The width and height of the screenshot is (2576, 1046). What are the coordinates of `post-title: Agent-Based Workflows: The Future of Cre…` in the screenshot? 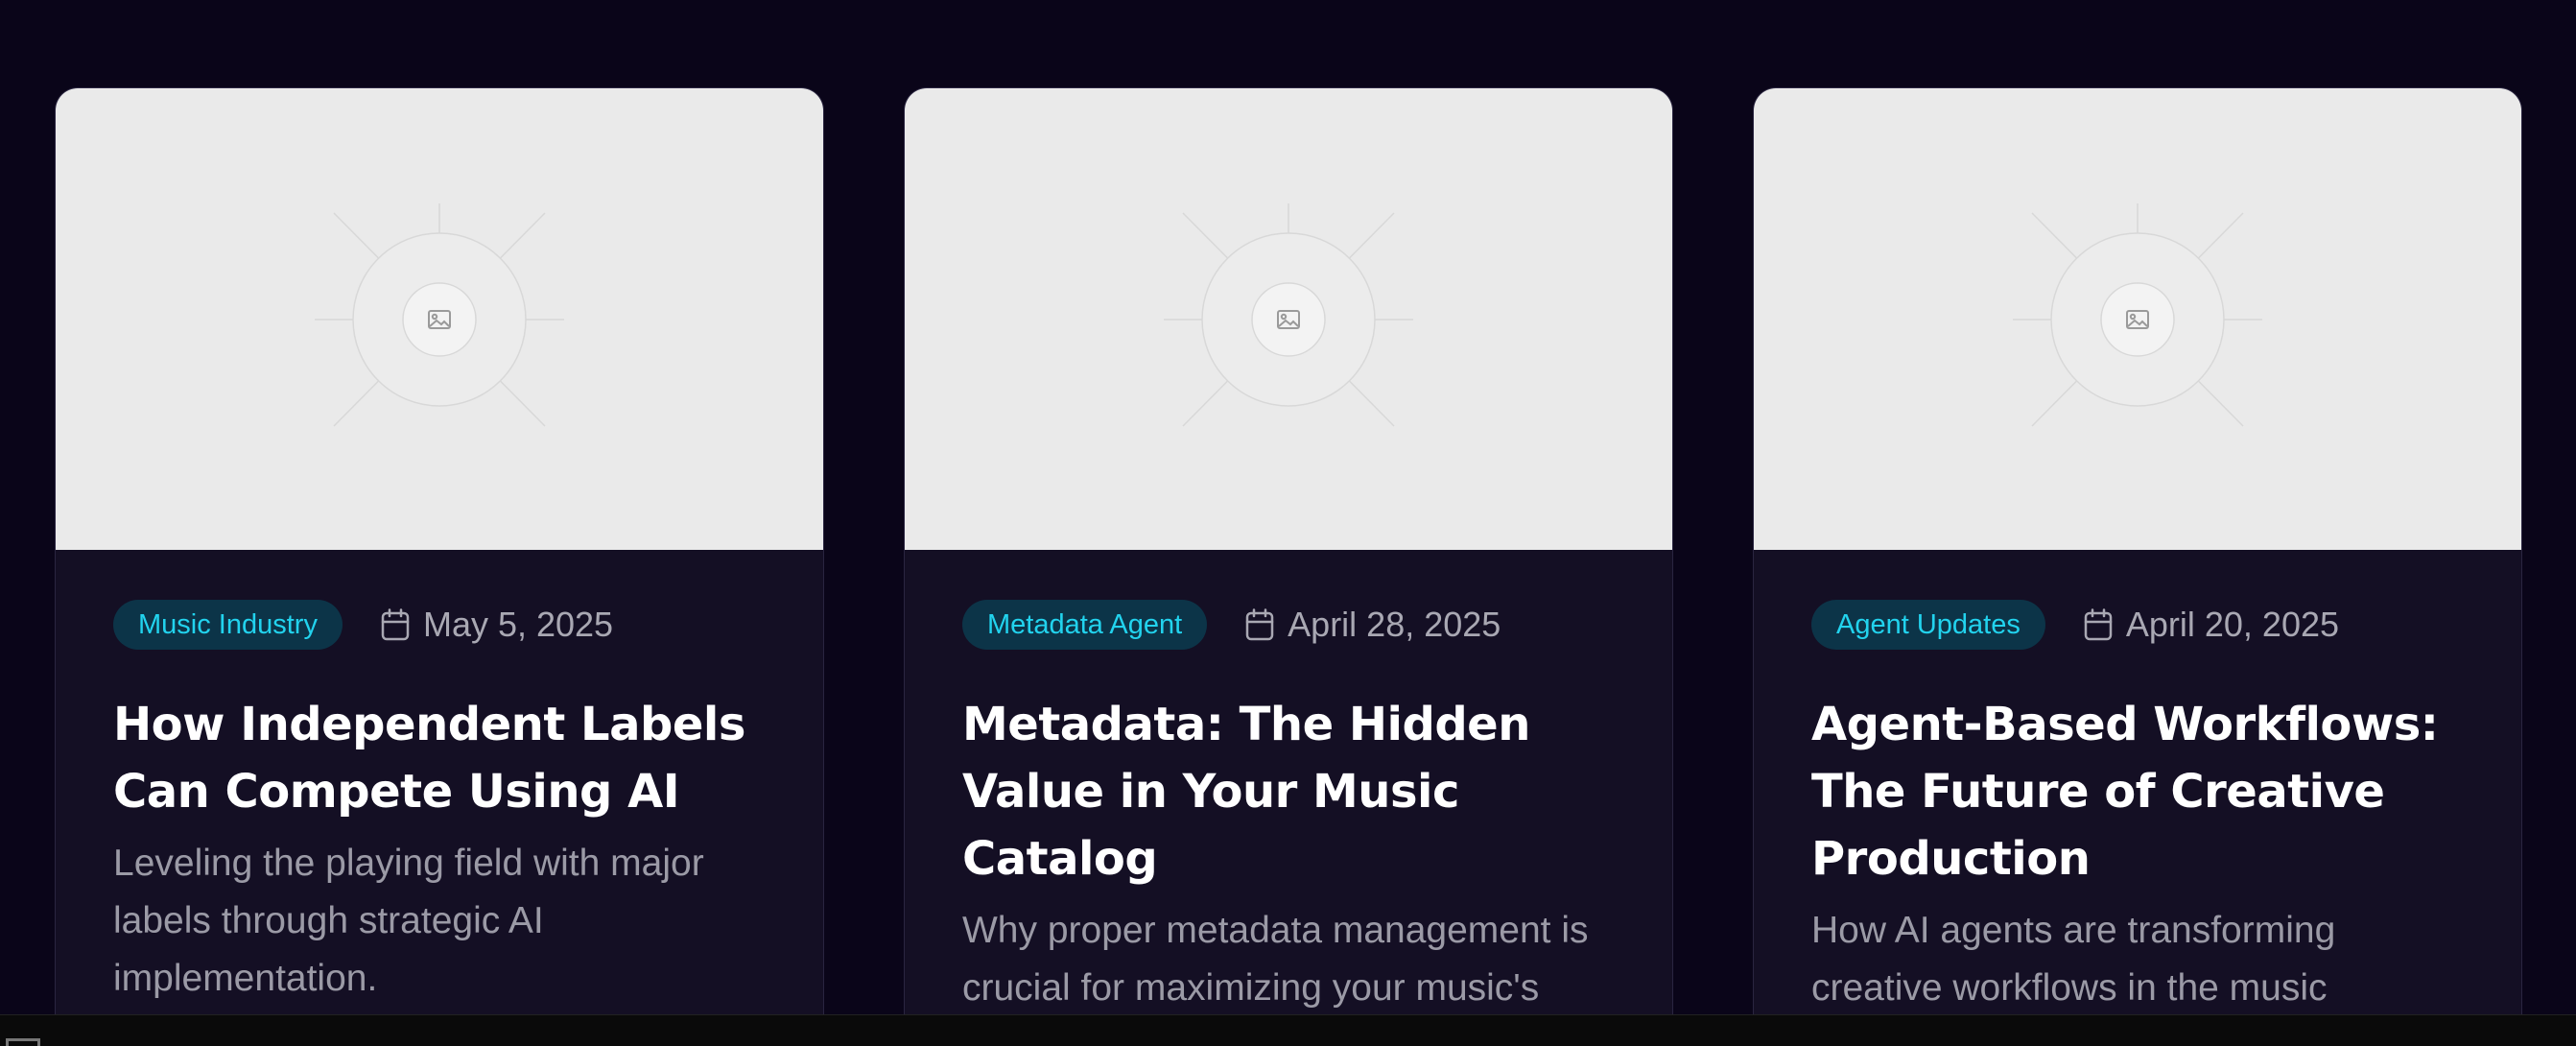 It's located at (2138, 791).